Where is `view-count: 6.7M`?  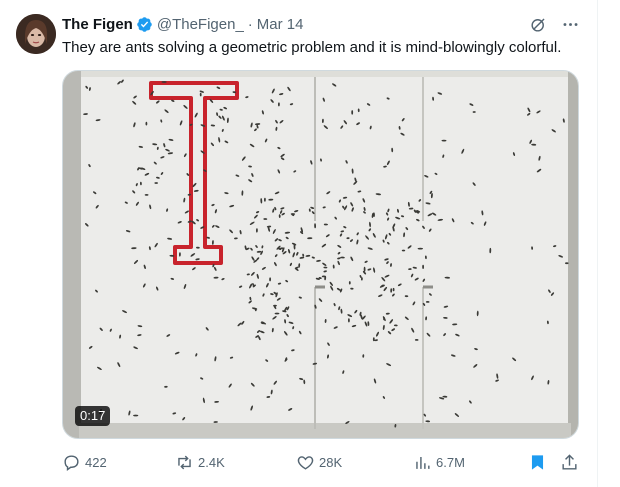 view-count: 6.7M is located at coordinates (450, 462).